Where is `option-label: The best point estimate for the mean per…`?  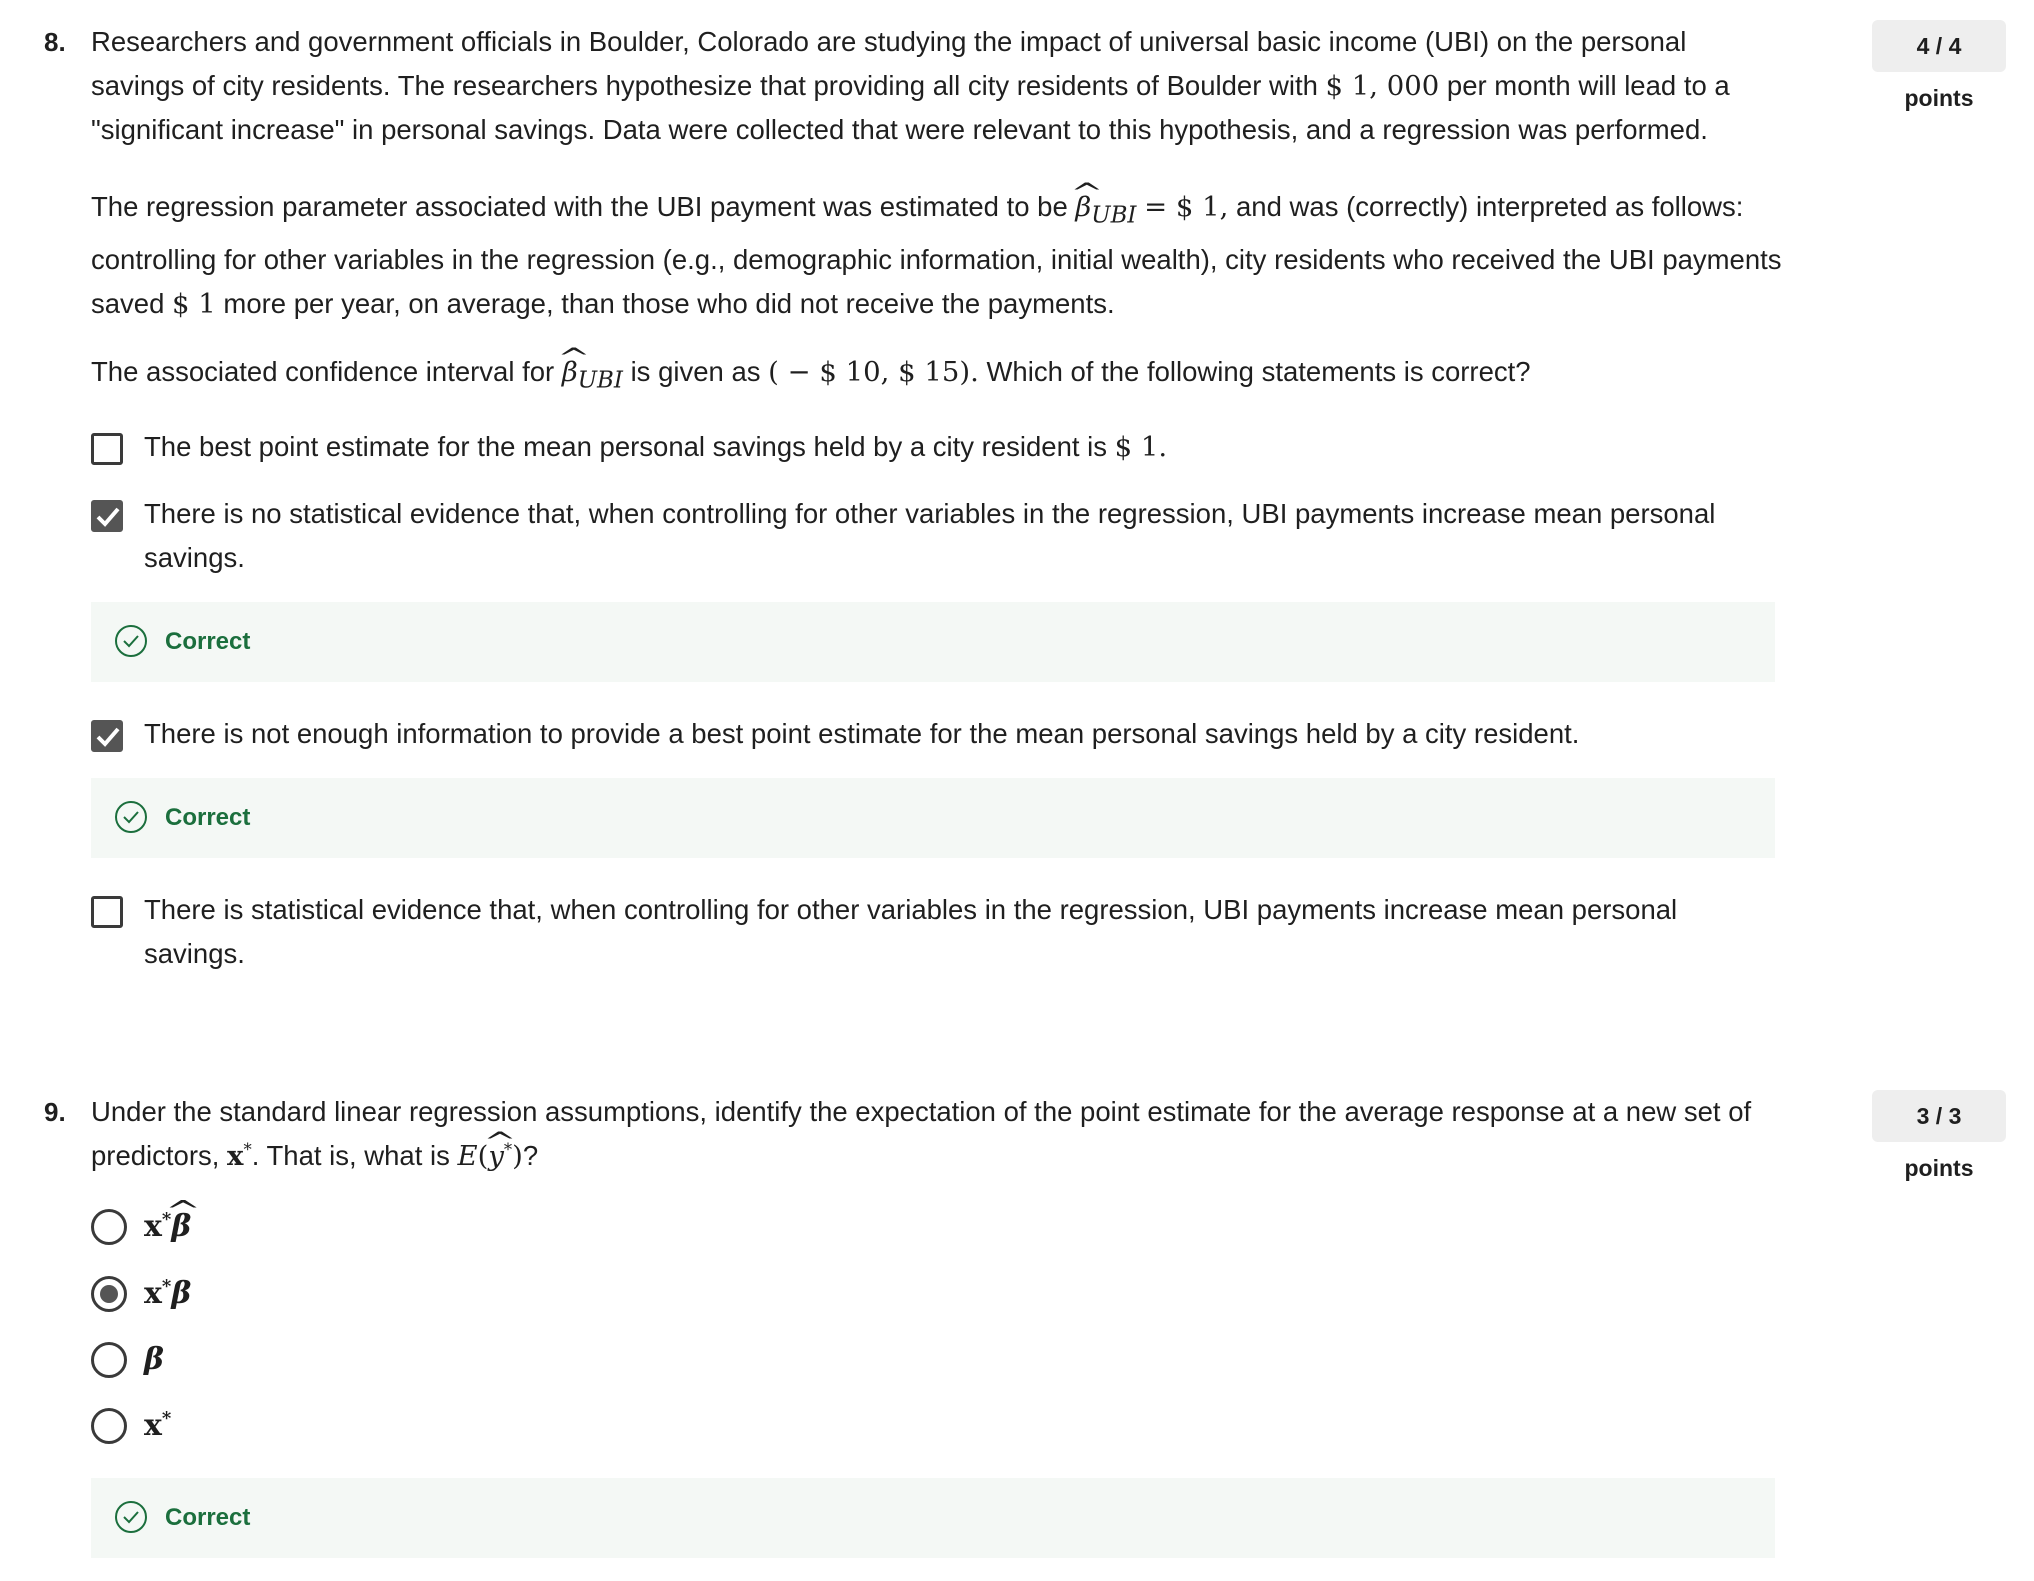 option-label: The best point estimate for the mean per… is located at coordinates (964, 447).